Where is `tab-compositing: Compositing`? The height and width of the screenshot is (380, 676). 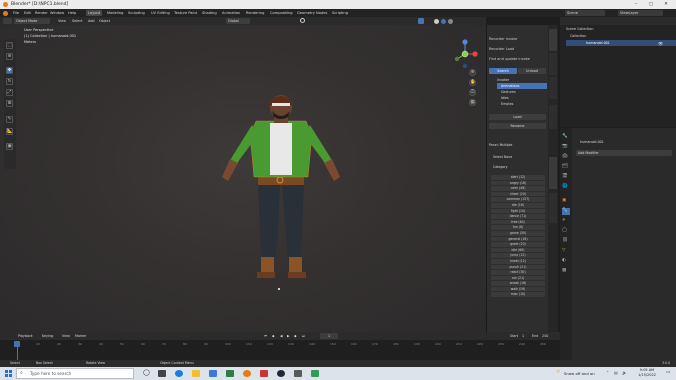 tab-compositing: Compositing is located at coordinates (281, 13).